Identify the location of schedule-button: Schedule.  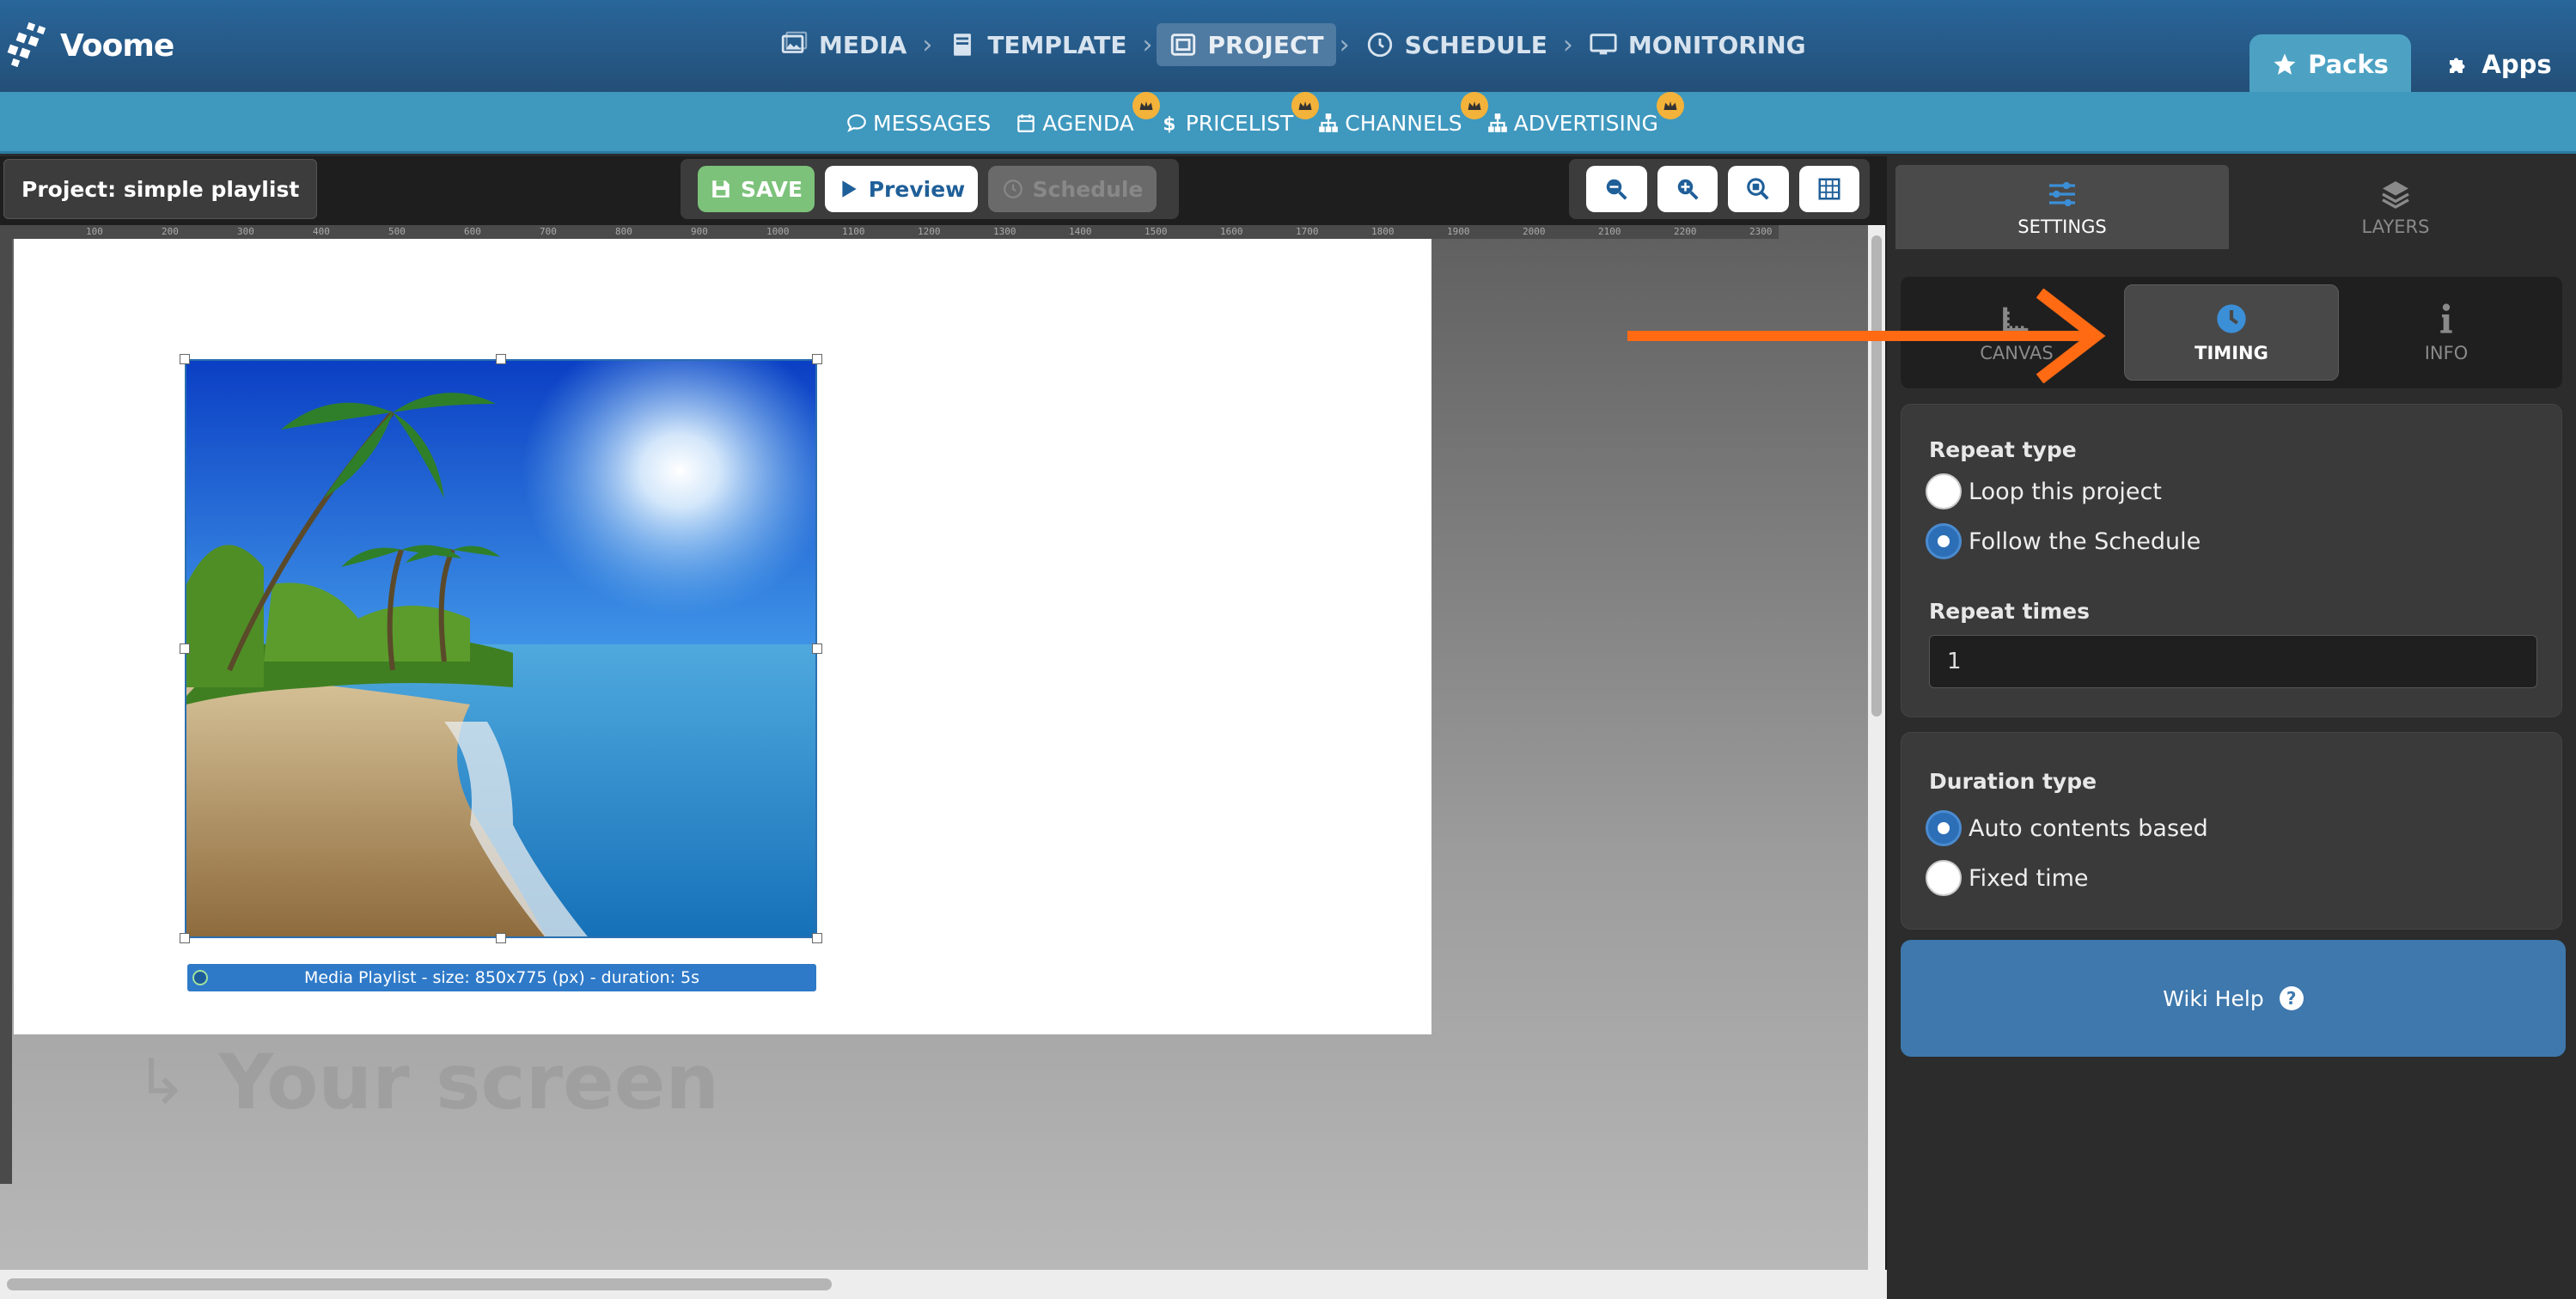
(1072, 189).